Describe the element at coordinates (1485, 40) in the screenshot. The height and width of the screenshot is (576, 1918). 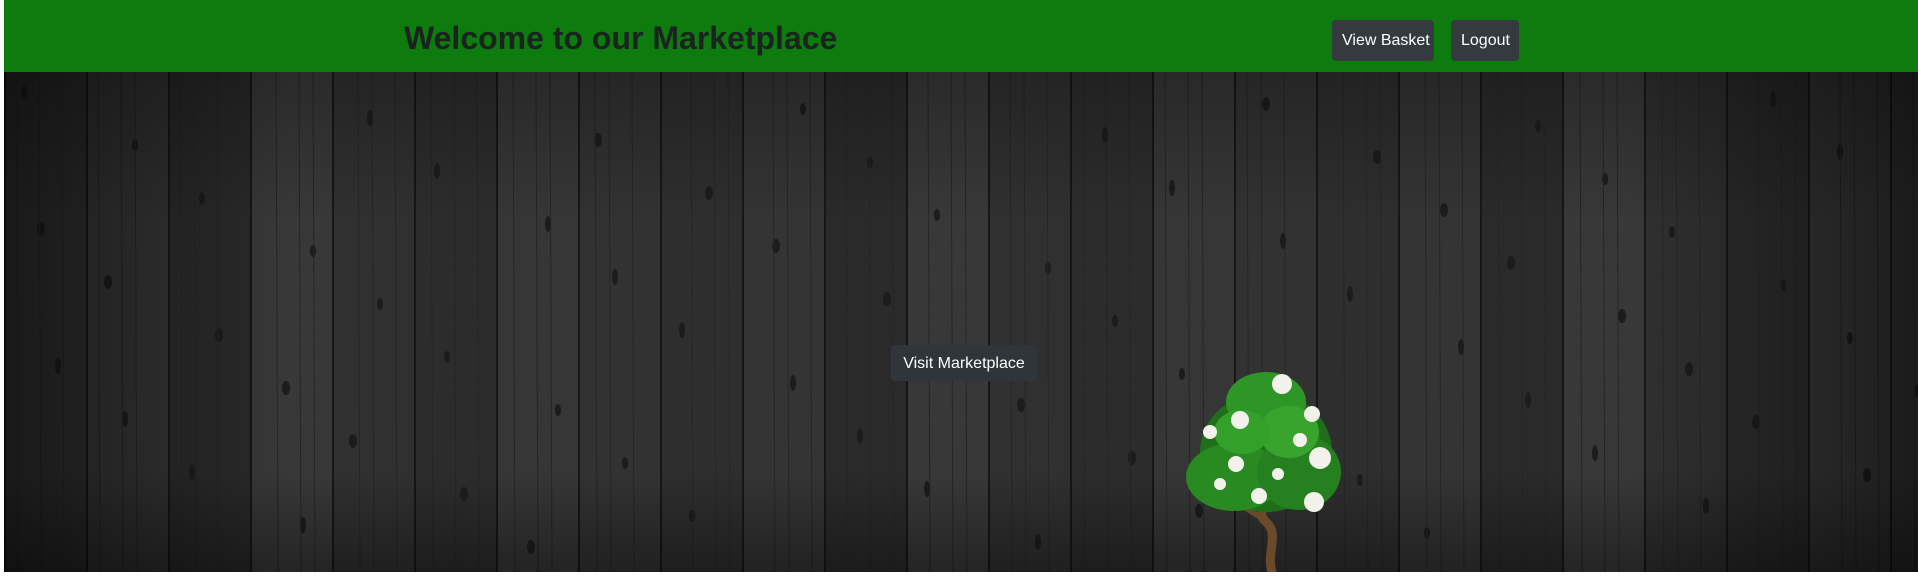
I see `logout-button: Logout` at that location.